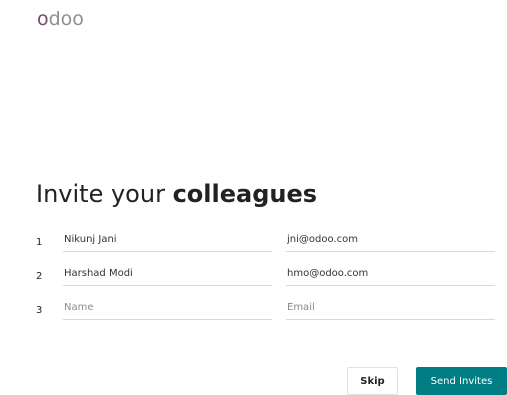 The width and height of the screenshot is (507, 395). I want to click on invite-row-2: 2, so click(253, 278).